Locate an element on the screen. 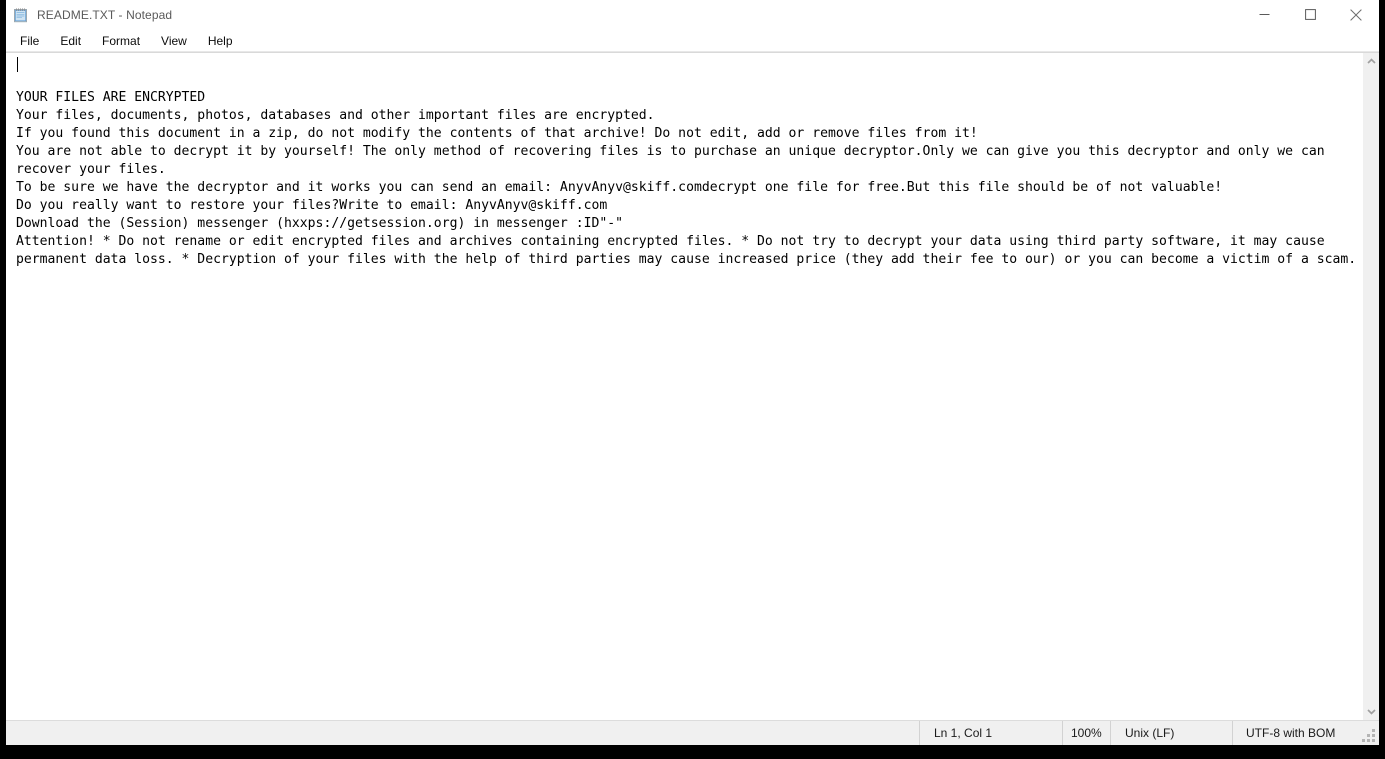 The width and height of the screenshot is (1385, 759). close-icon is located at coordinates (1356, 14).